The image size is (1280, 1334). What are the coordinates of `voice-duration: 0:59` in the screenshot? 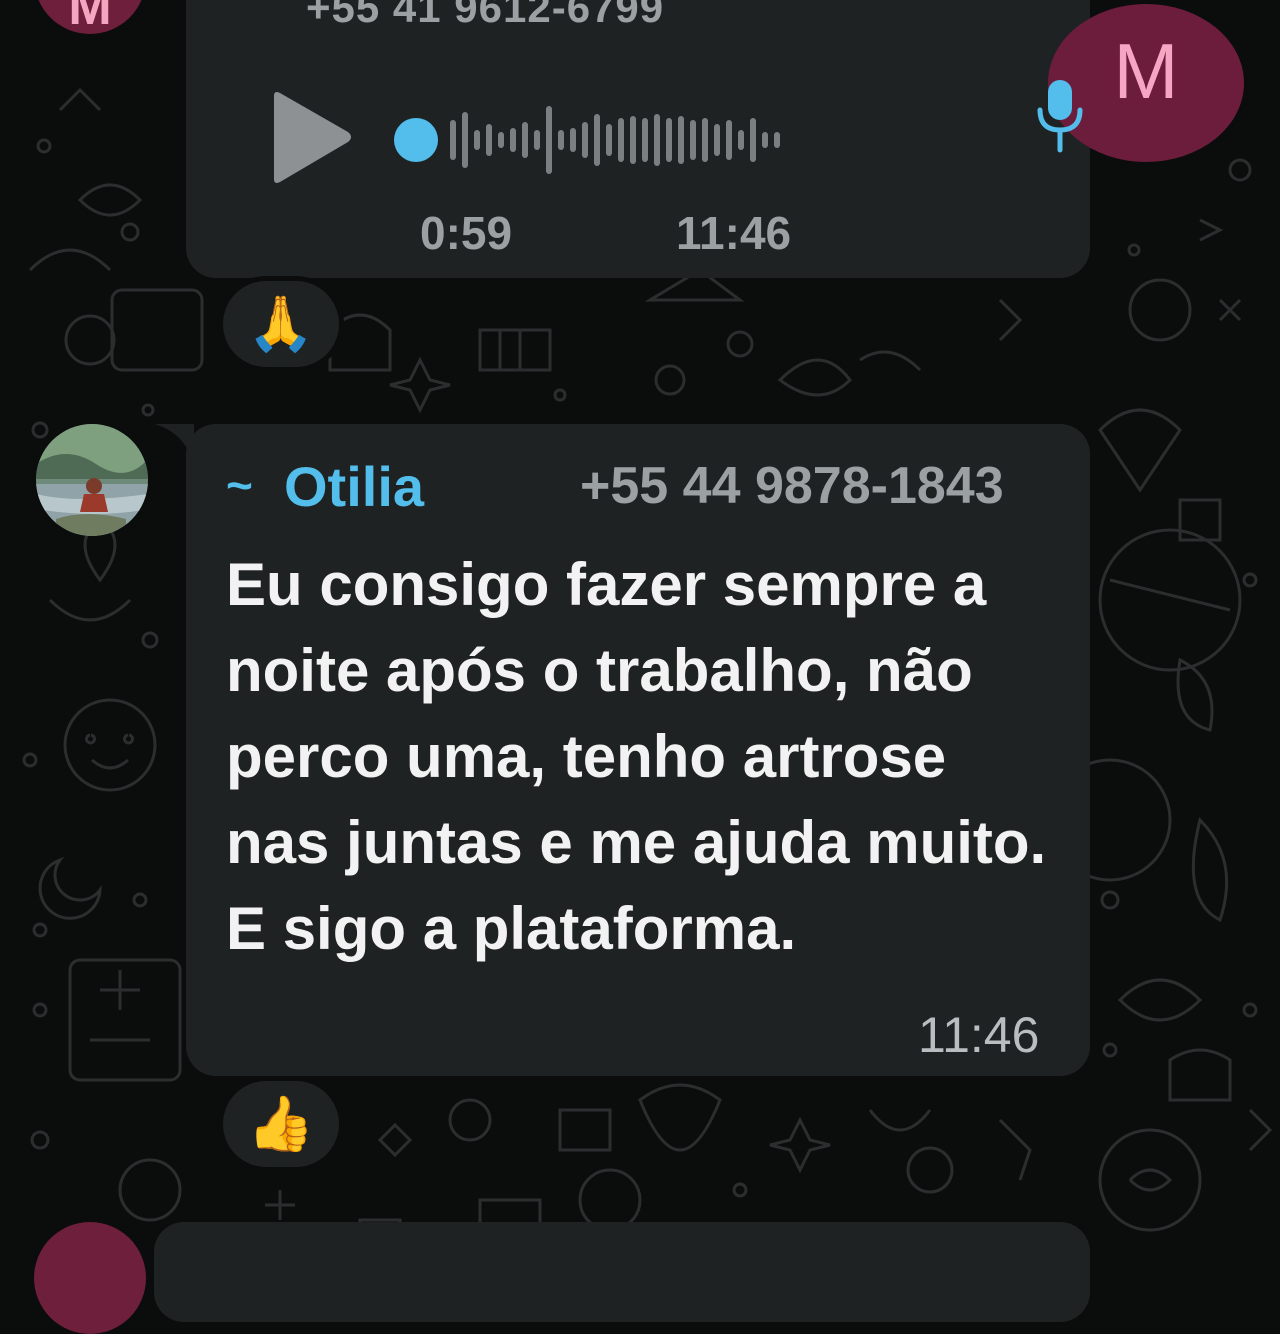 It's located at (466, 233).